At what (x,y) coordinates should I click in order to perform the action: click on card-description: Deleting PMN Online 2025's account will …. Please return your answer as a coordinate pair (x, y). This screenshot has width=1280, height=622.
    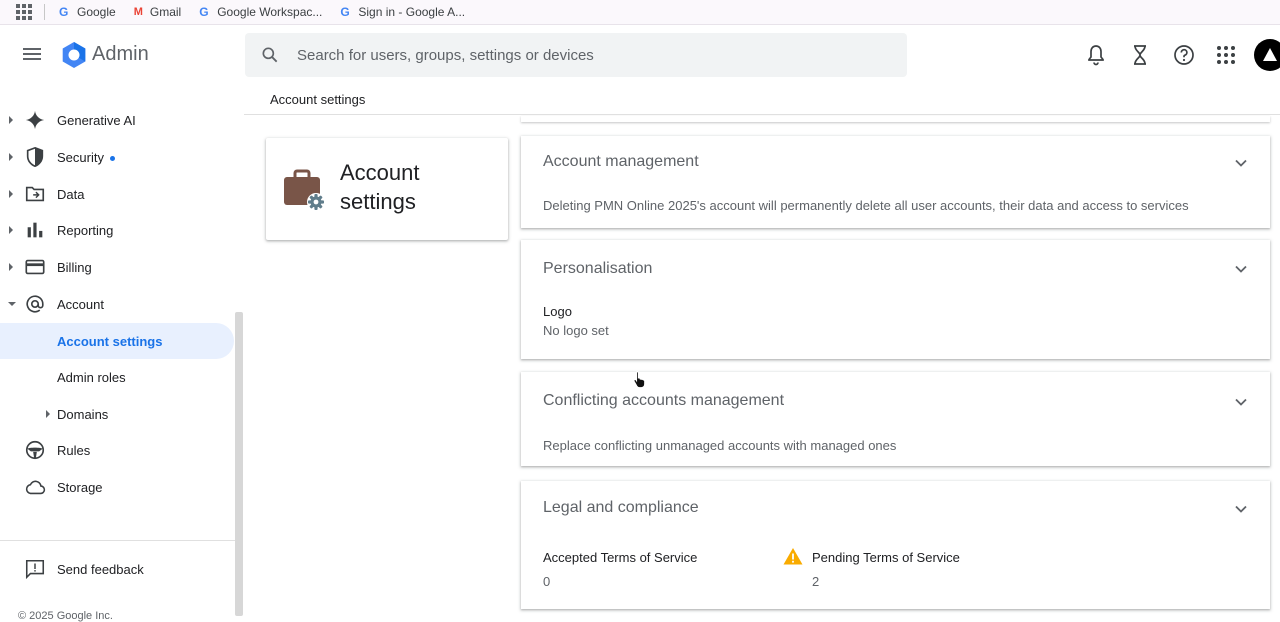
    Looking at the image, I should click on (866, 205).